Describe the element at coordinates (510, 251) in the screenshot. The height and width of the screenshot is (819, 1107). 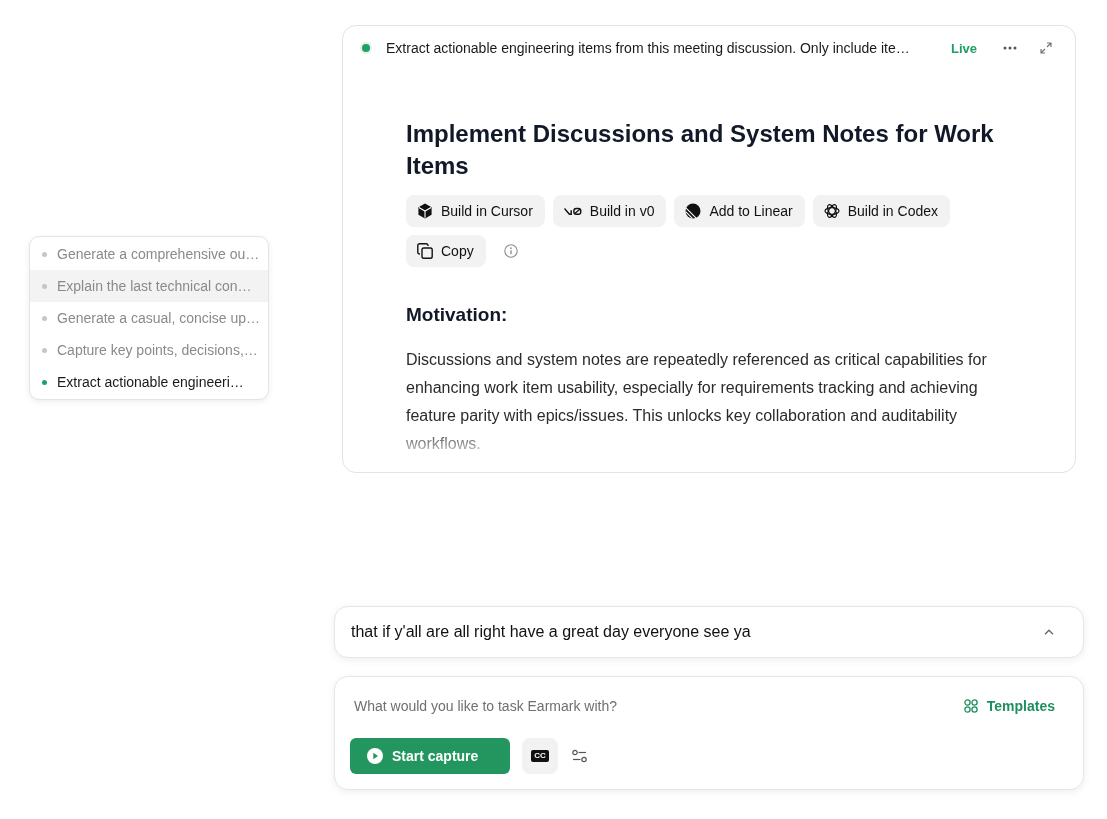
I see `info-icon` at that location.